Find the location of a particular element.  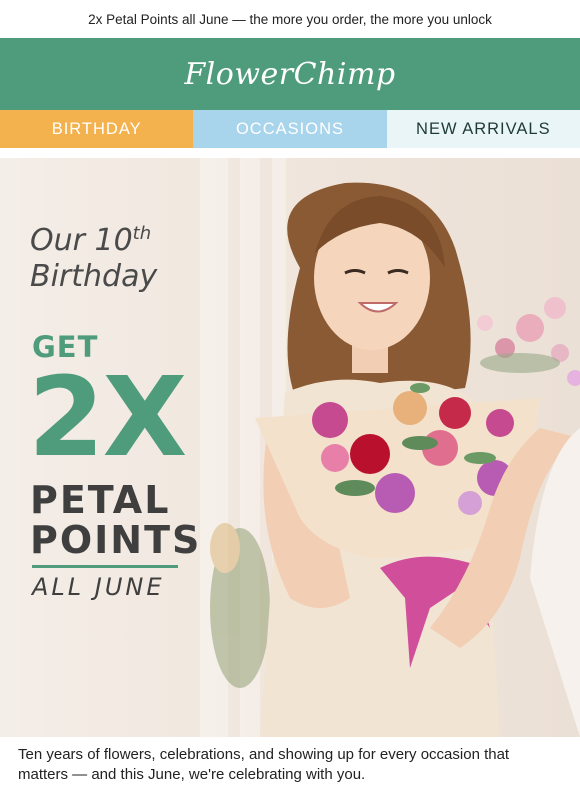

promo-2x: 2X is located at coordinates (107, 417).